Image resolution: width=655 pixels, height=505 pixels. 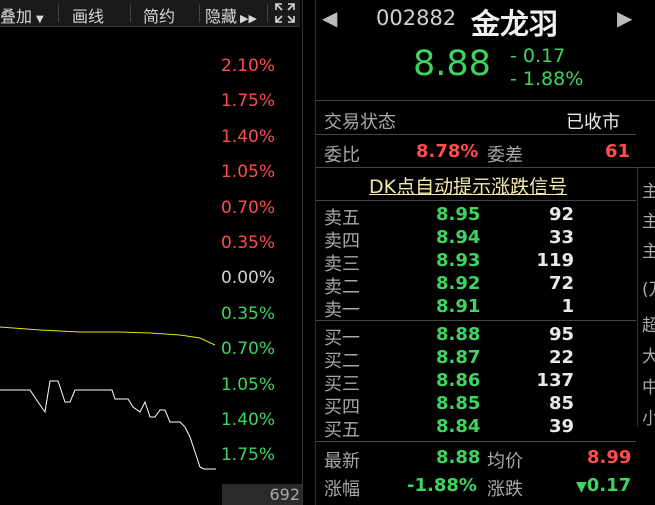 I want to click on price-change-pct: - 1.88%, so click(x=547, y=79).